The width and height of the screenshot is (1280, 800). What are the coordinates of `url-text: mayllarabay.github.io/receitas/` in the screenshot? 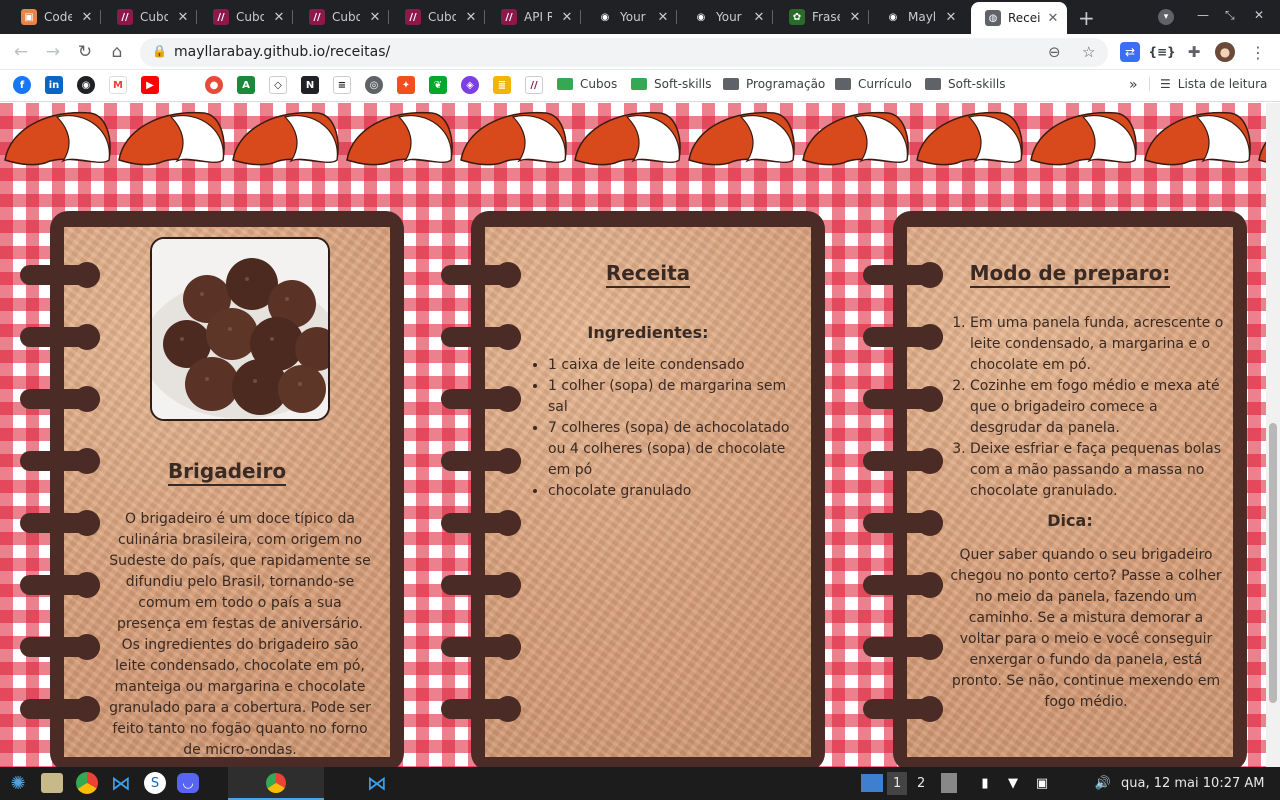 It's located at (282, 52).